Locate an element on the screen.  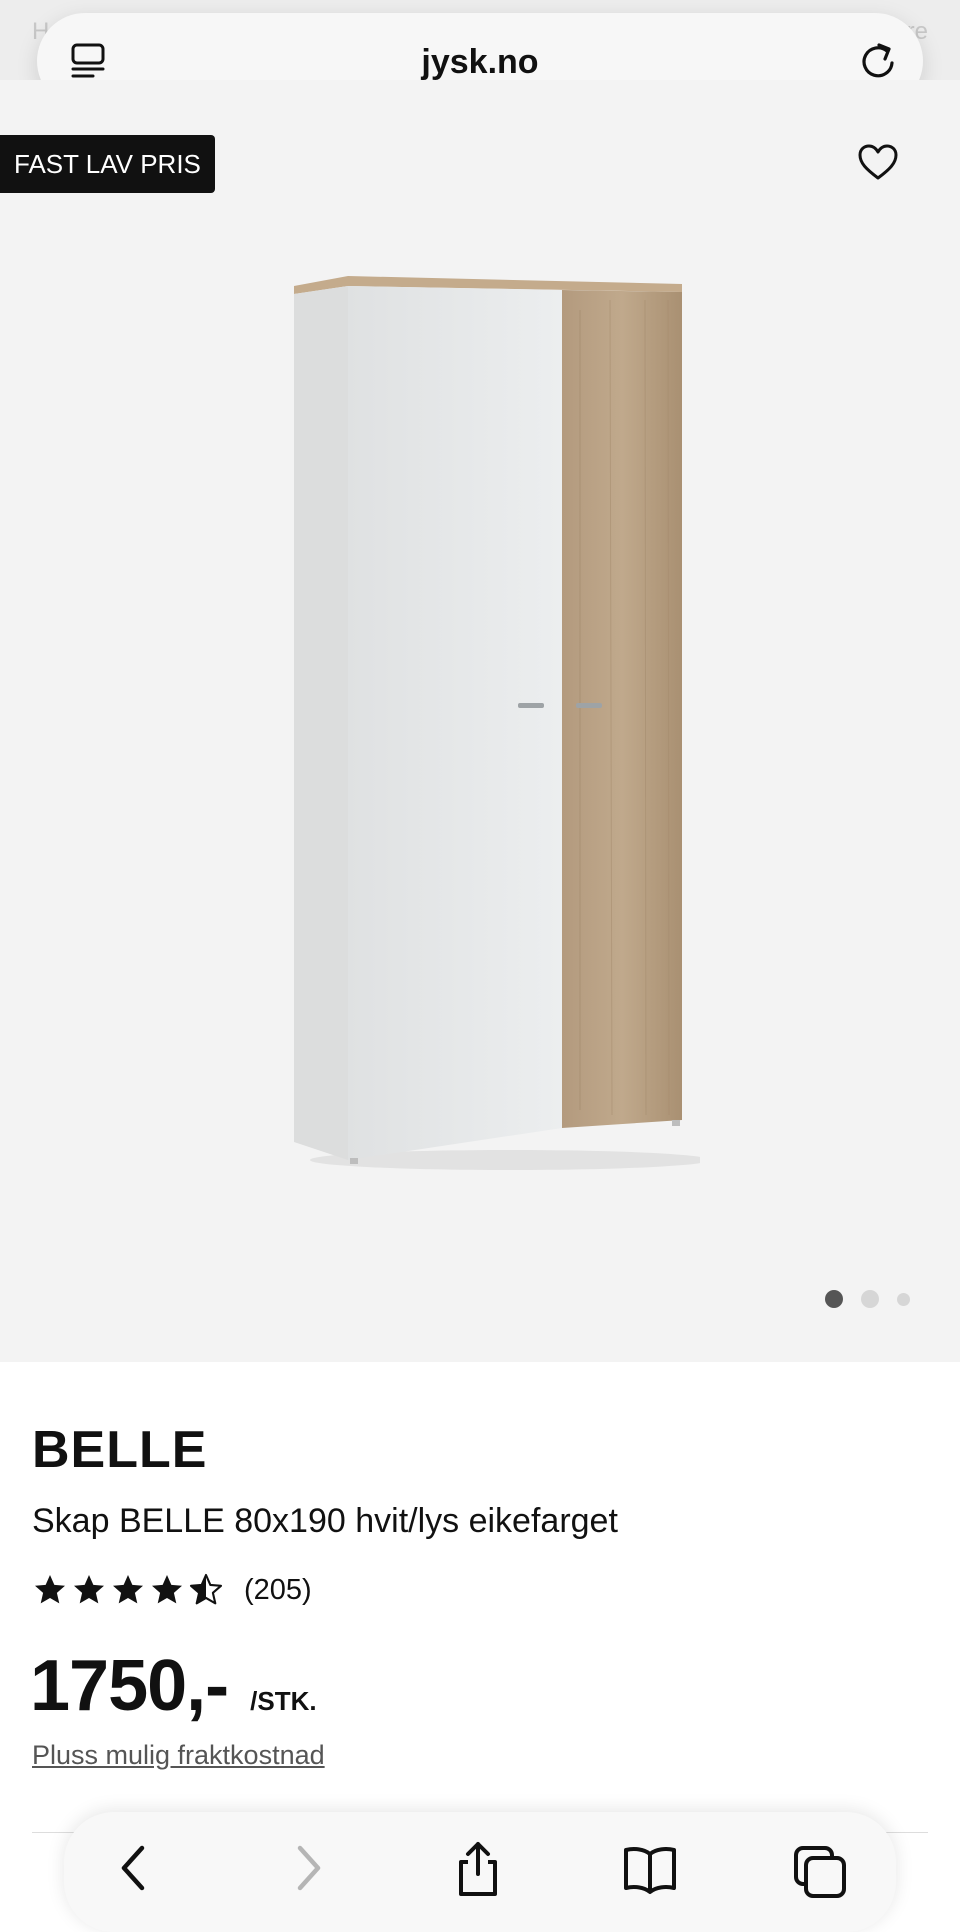
gallery-pagination is located at coordinates (867, 1299).